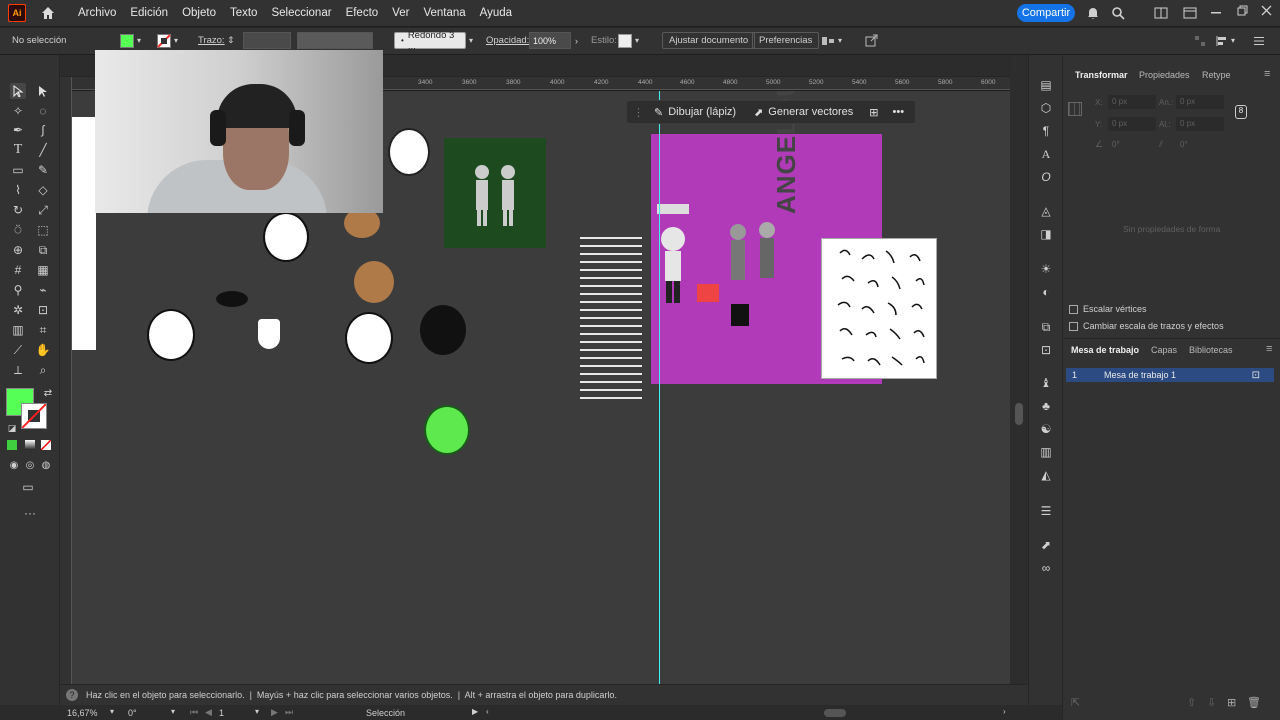  What do you see at coordinates (18, 130) in the screenshot?
I see `pen-tool-icon: ✒` at bounding box center [18, 130].